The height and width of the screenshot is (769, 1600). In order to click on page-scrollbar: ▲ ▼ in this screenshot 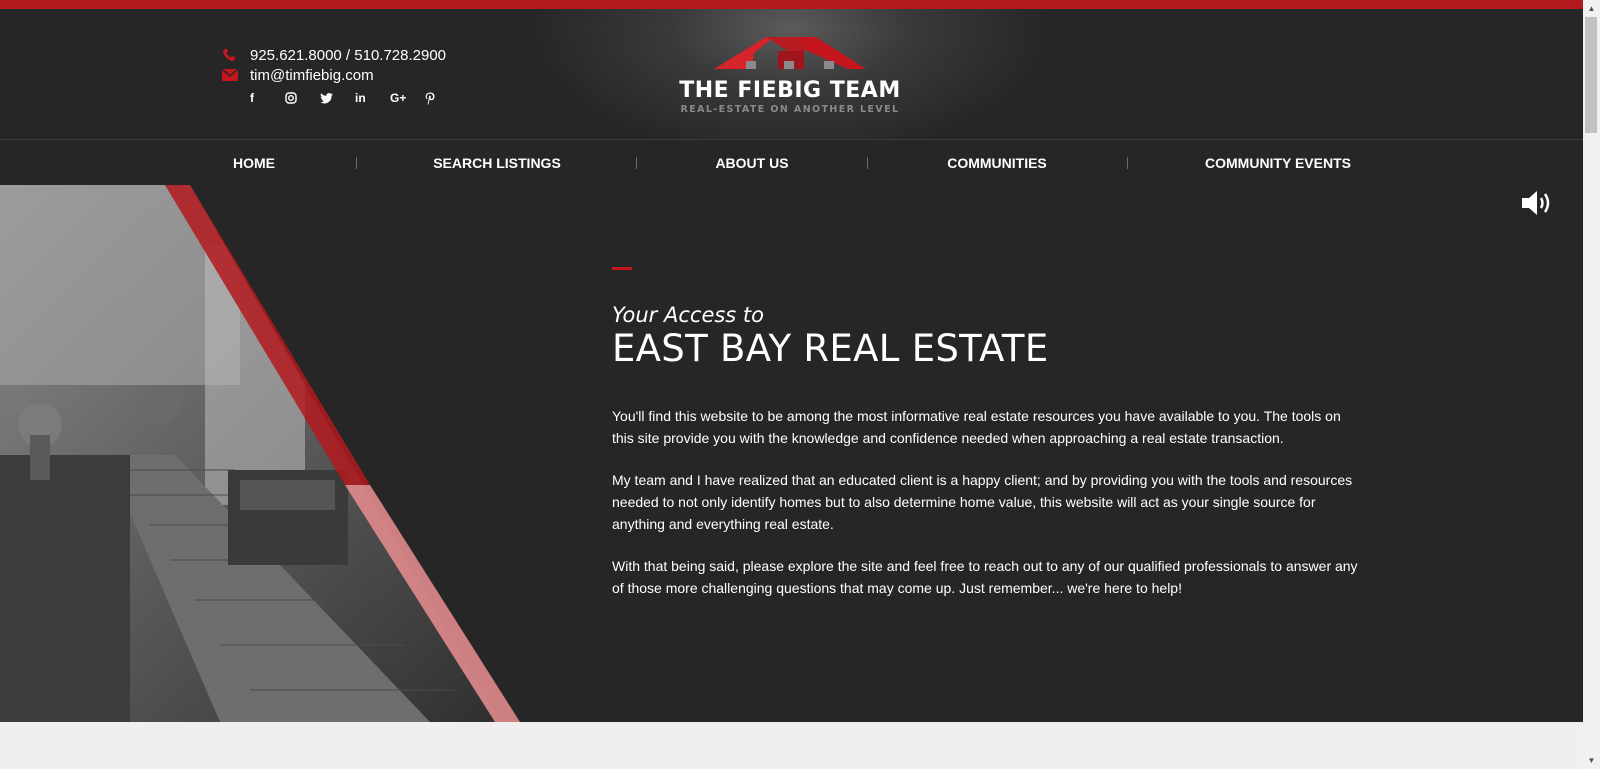, I will do `click(1591, 384)`.